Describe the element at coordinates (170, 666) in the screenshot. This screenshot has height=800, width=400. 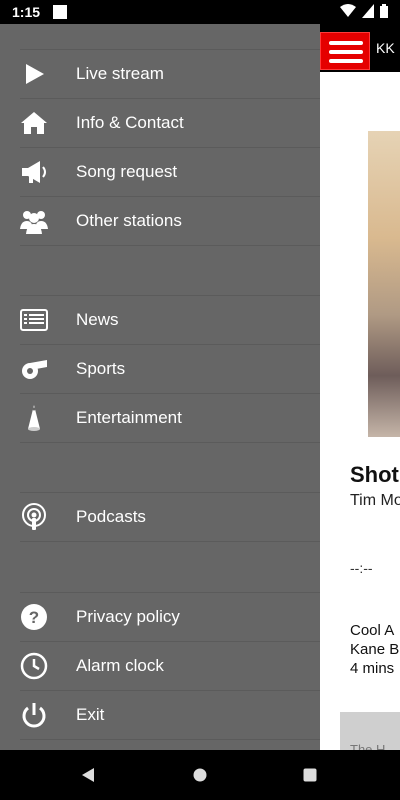
I see `menu-item-alarm-clock: Alarm clock` at that location.